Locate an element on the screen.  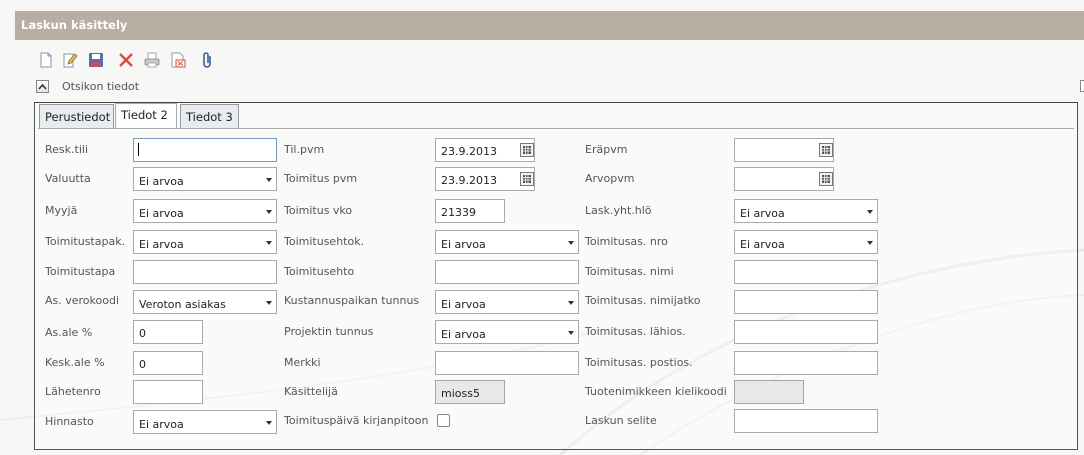
tuotenimikkeen-kielikoodi-field is located at coordinates (769, 392).